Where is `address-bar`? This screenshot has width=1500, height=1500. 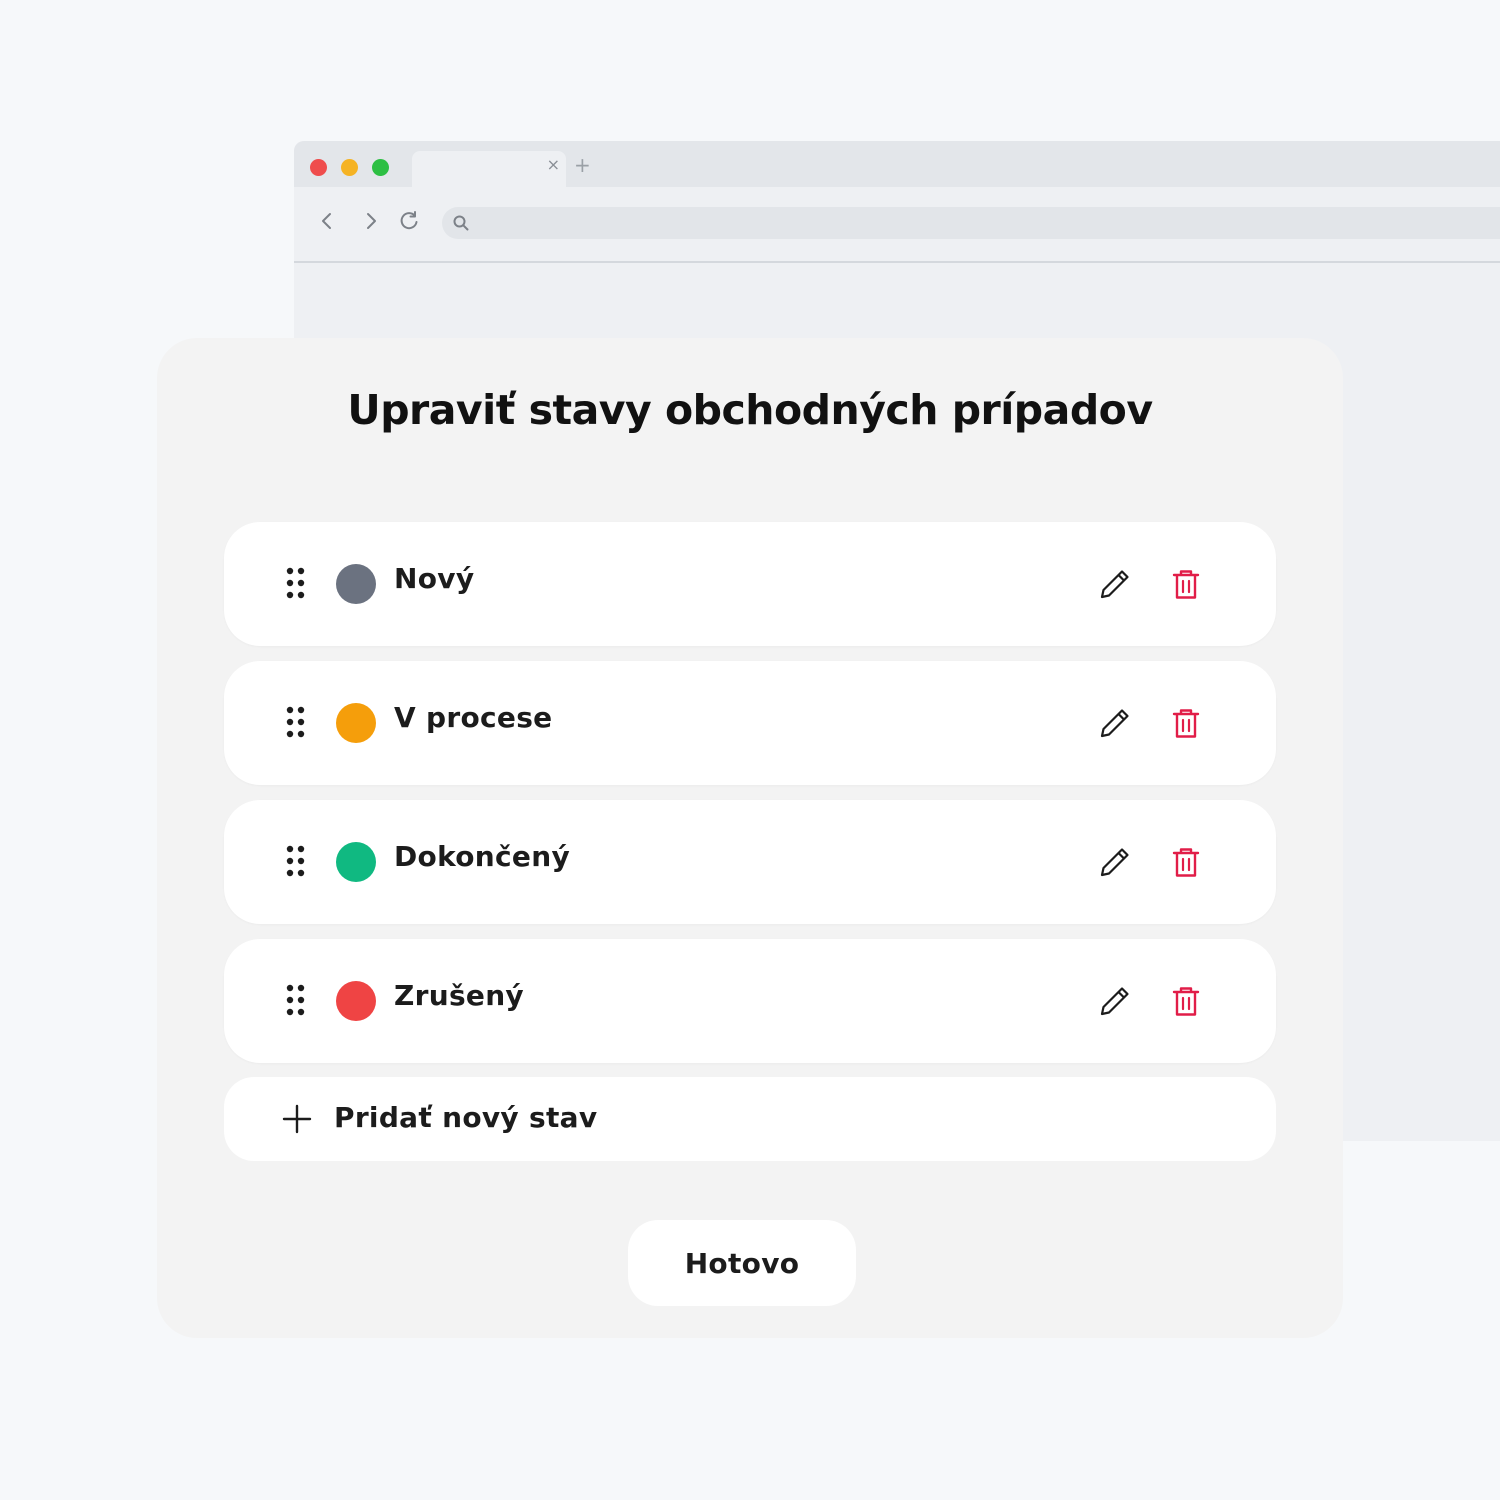 address-bar is located at coordinates (971, 223).